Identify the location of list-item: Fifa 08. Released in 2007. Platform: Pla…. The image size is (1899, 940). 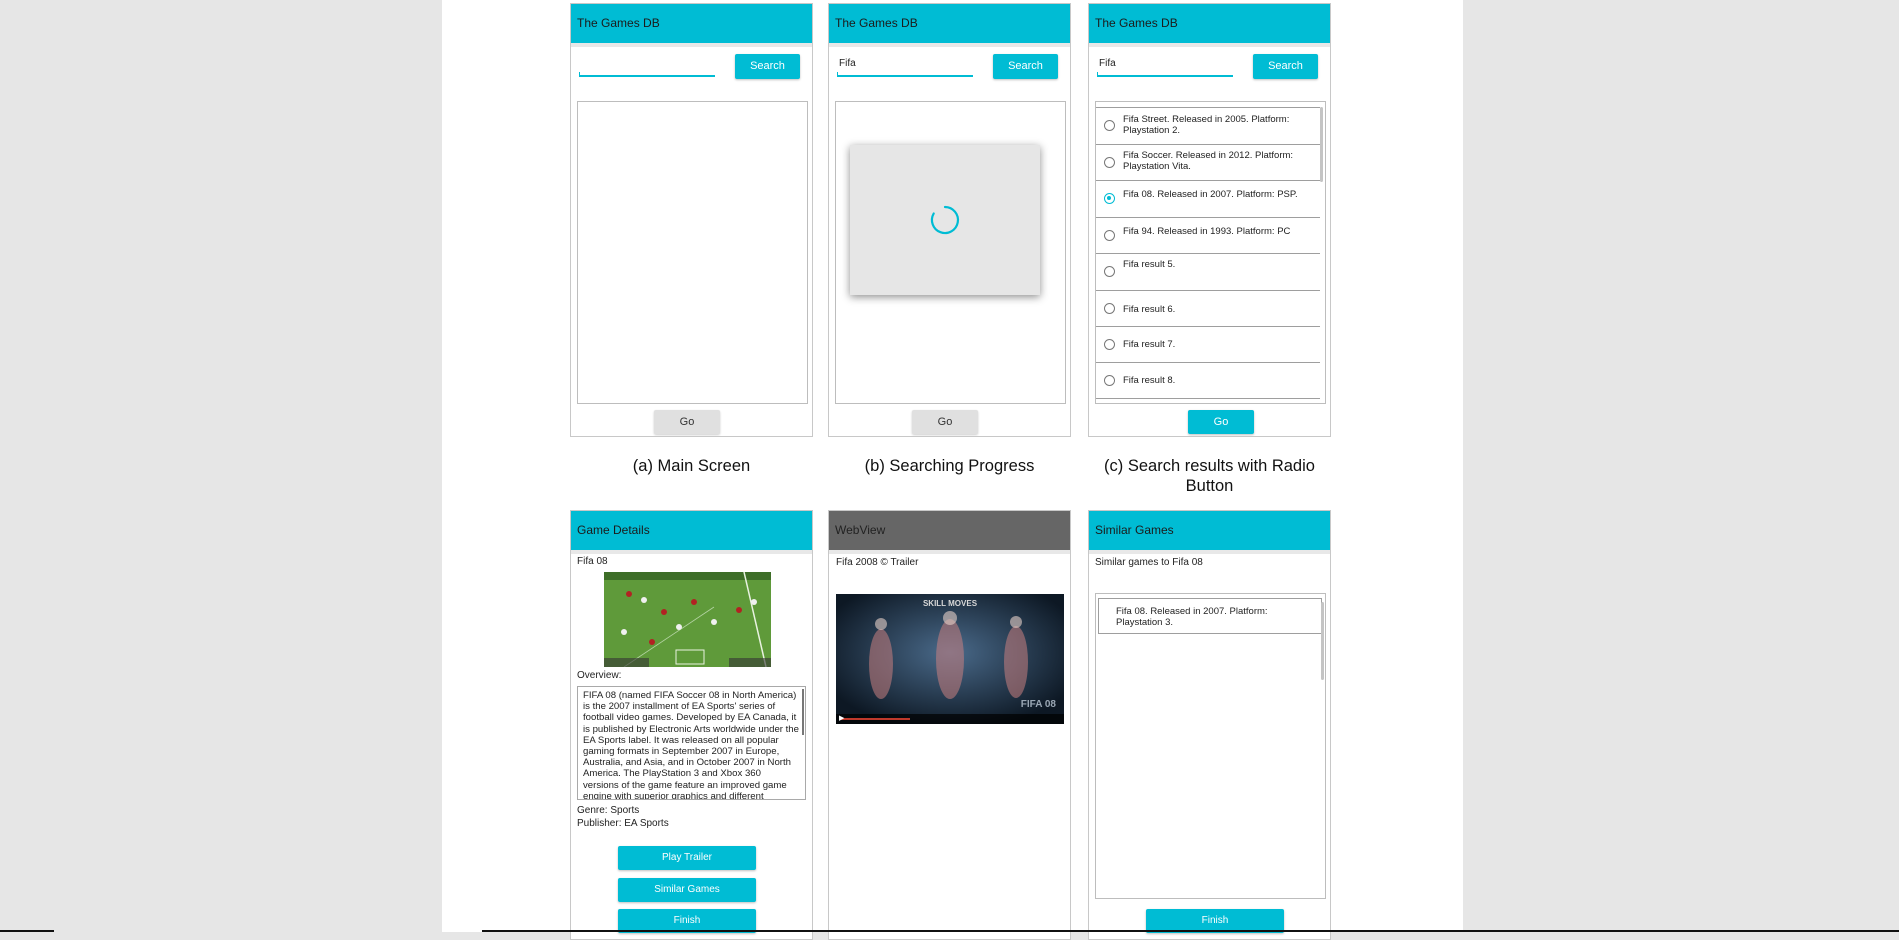
(1210, 616).